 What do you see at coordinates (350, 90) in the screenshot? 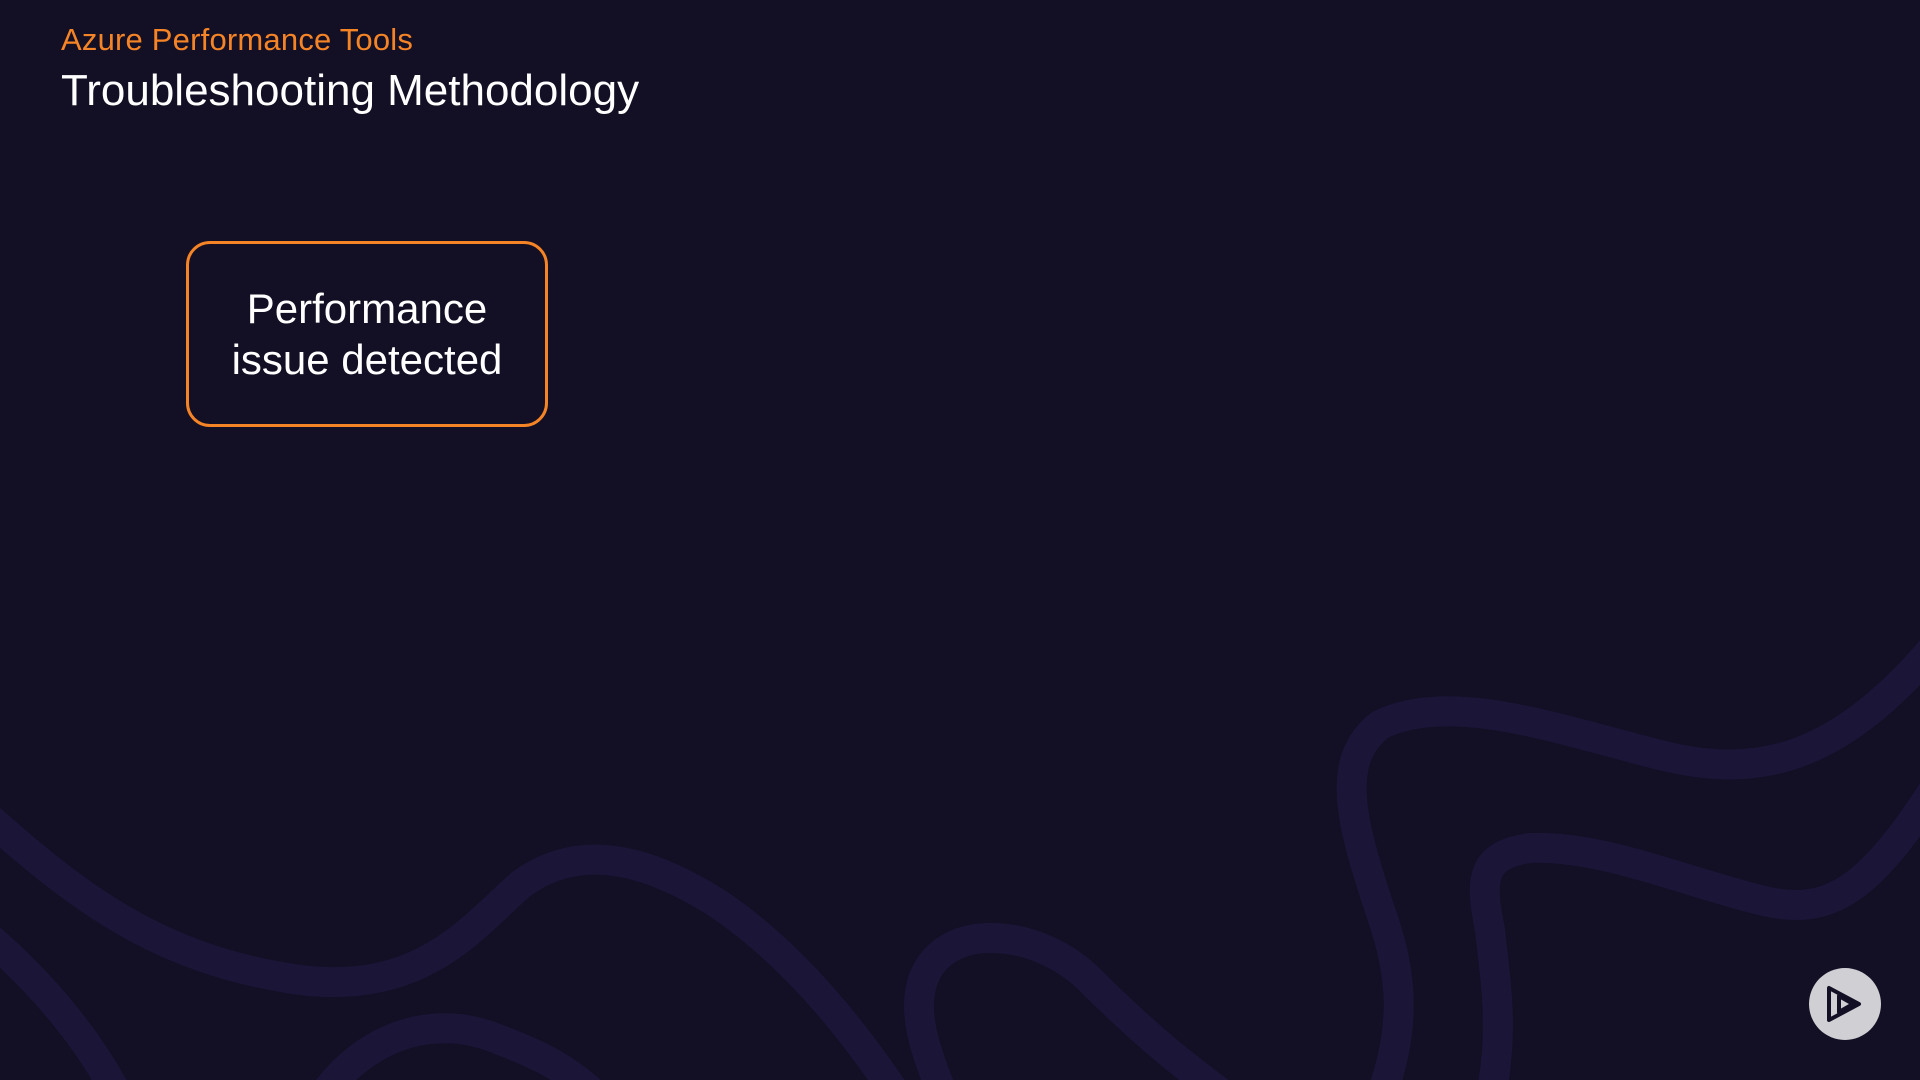
I see `slide-title: Troubleshooting Methodology` at bounding box center [350, 90].